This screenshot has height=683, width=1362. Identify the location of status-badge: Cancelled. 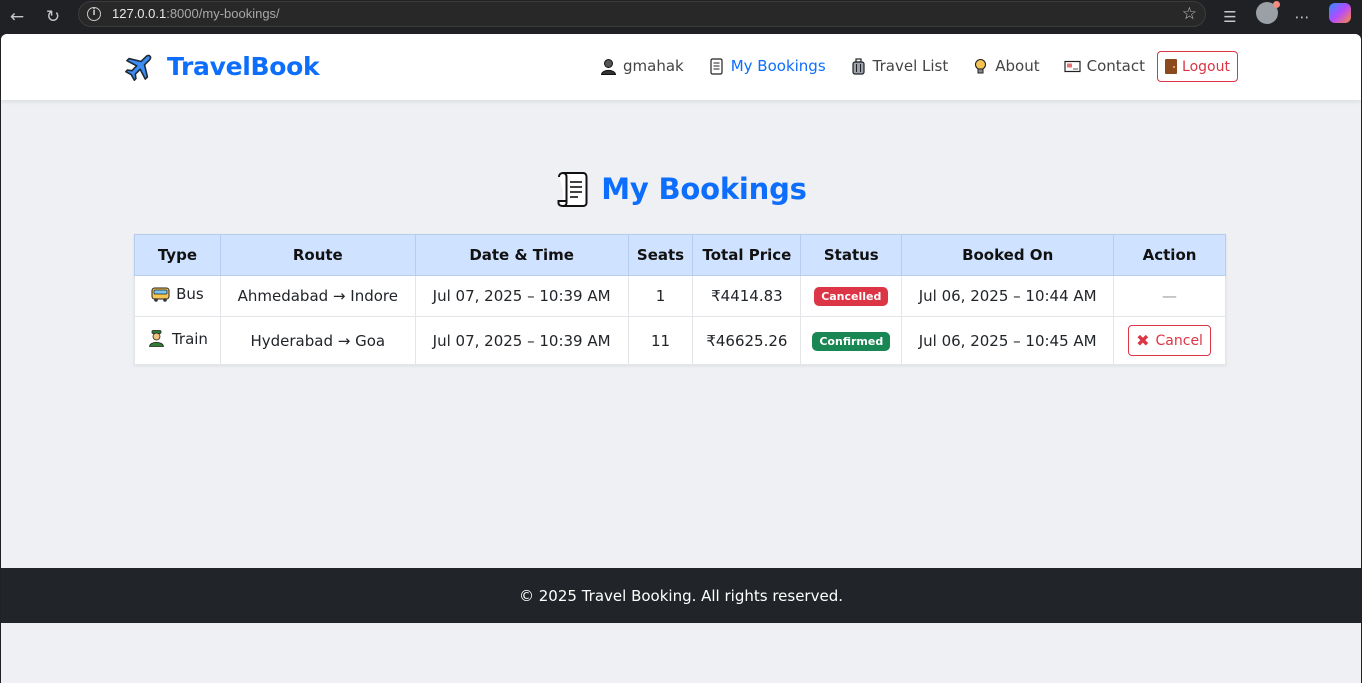
(851, 296).